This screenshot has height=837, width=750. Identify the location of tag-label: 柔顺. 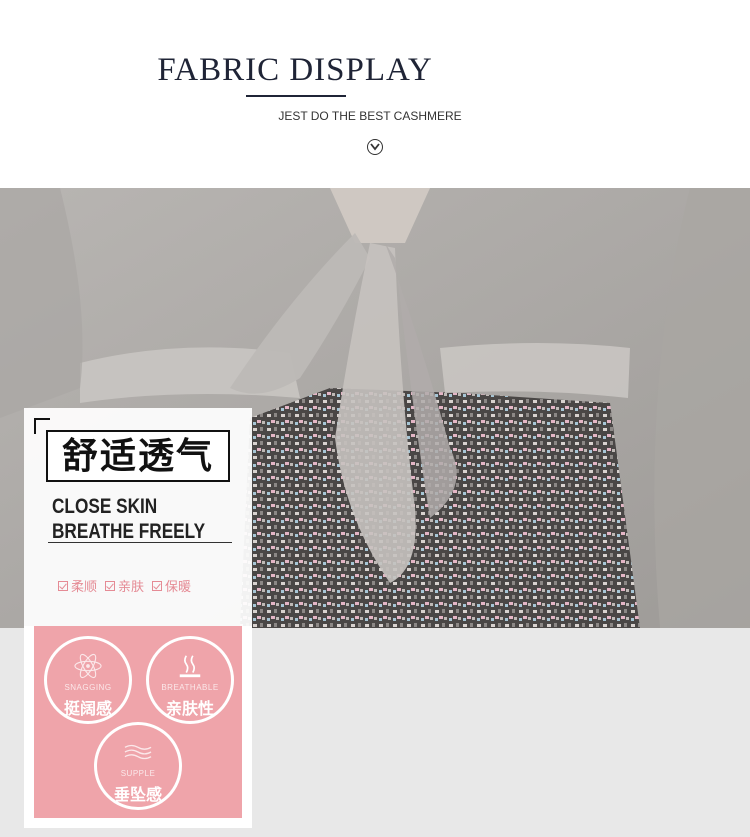
(84, 586).